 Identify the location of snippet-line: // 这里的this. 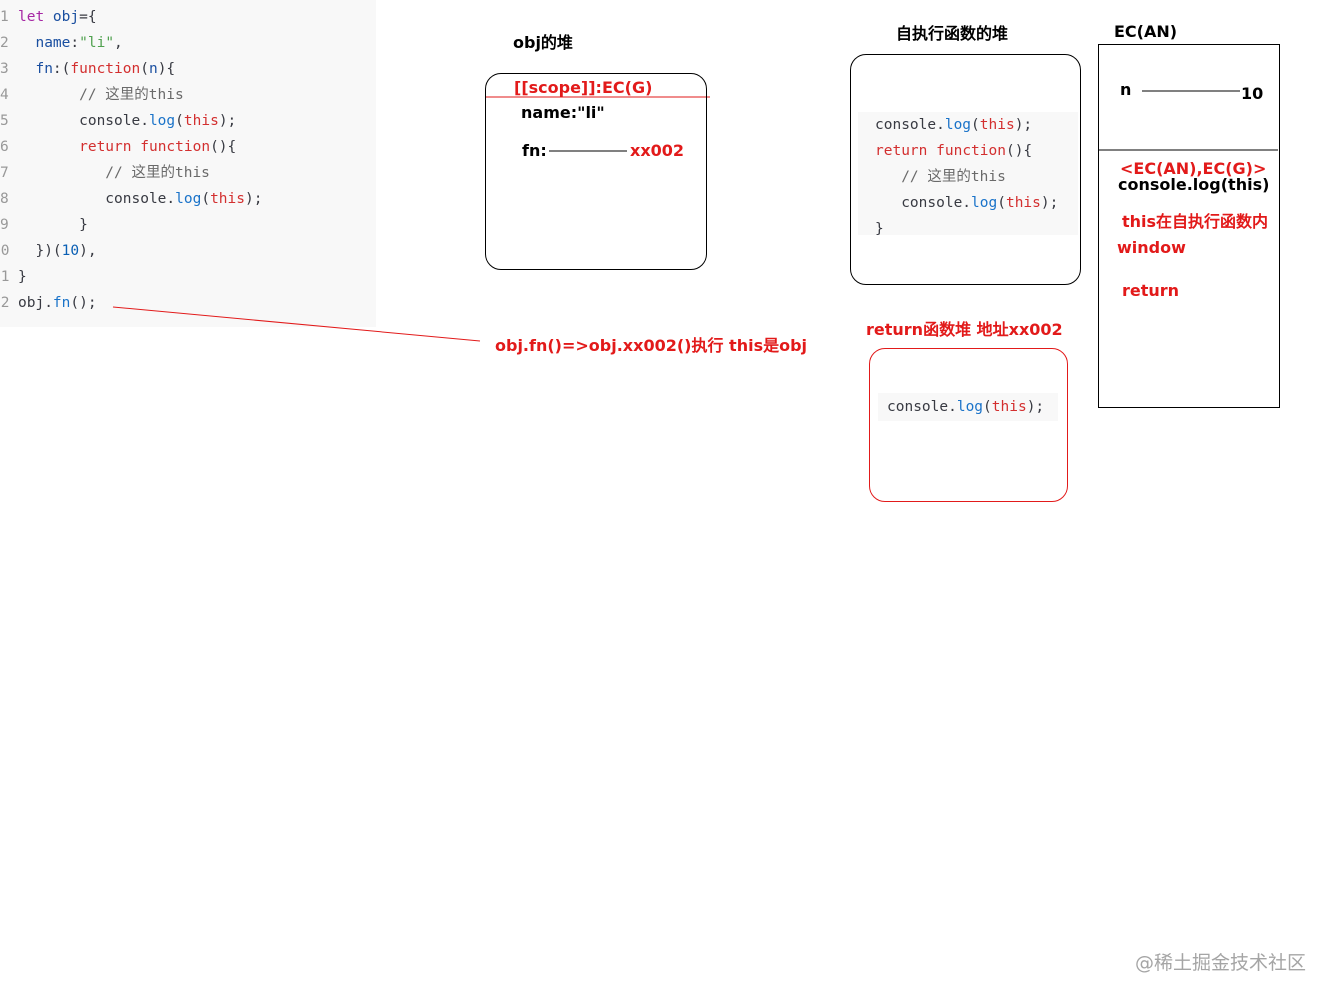
(940, 177).